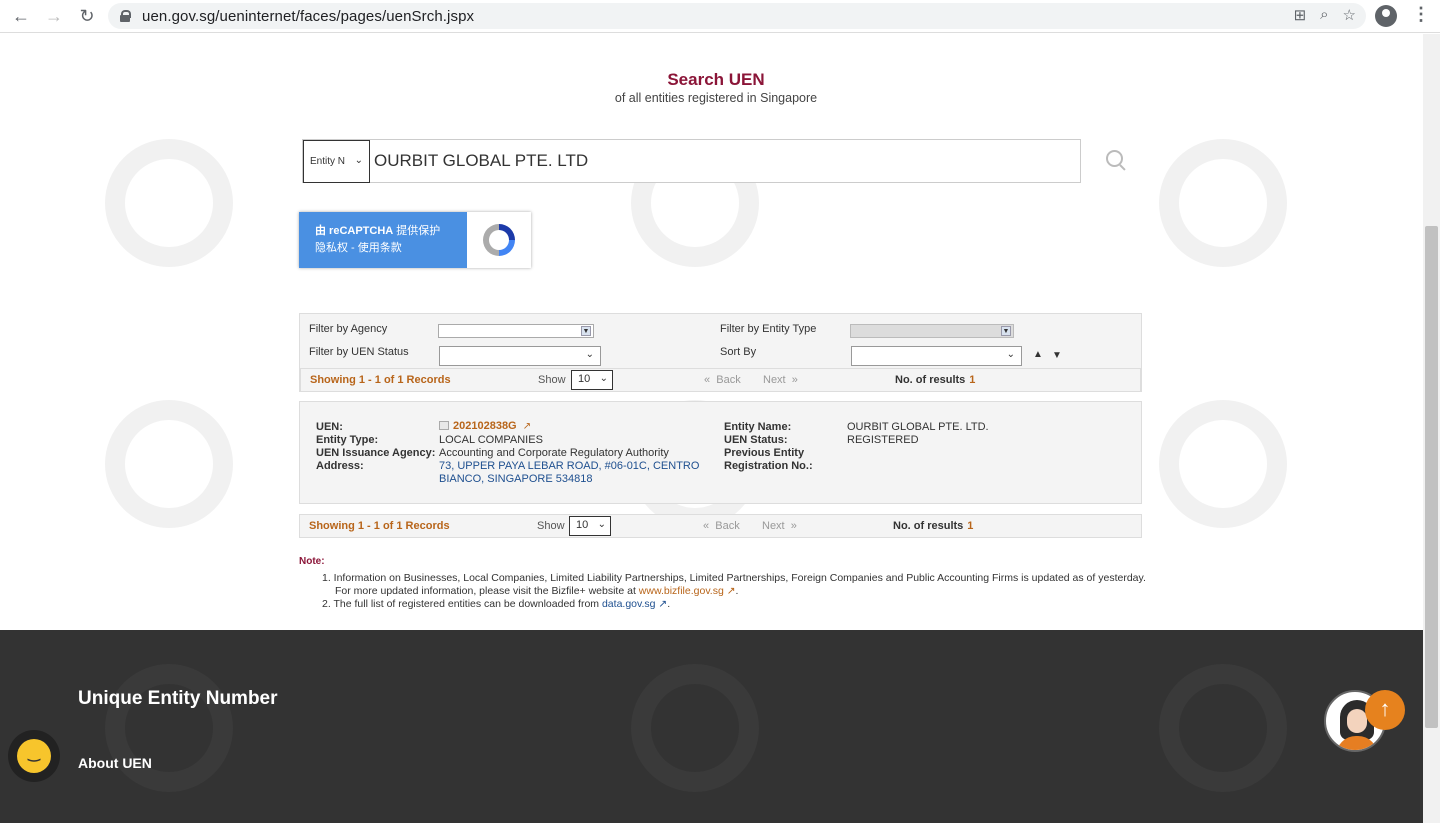  I want to click on agency-label: UEN Issuance Agency:, so click(376, 453).